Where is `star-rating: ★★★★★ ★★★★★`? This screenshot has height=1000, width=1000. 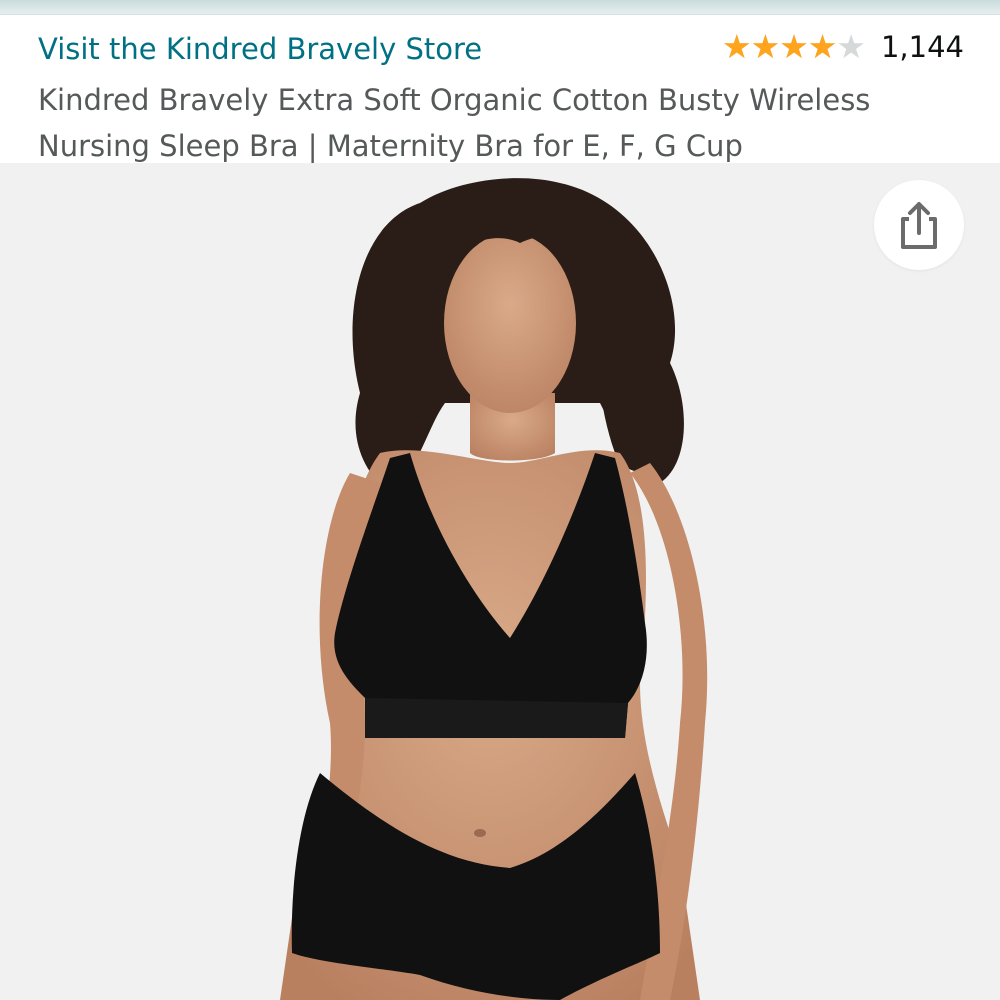
star-rating: ★★★★★ ★★★★★ is located at coordinates (794, 47).